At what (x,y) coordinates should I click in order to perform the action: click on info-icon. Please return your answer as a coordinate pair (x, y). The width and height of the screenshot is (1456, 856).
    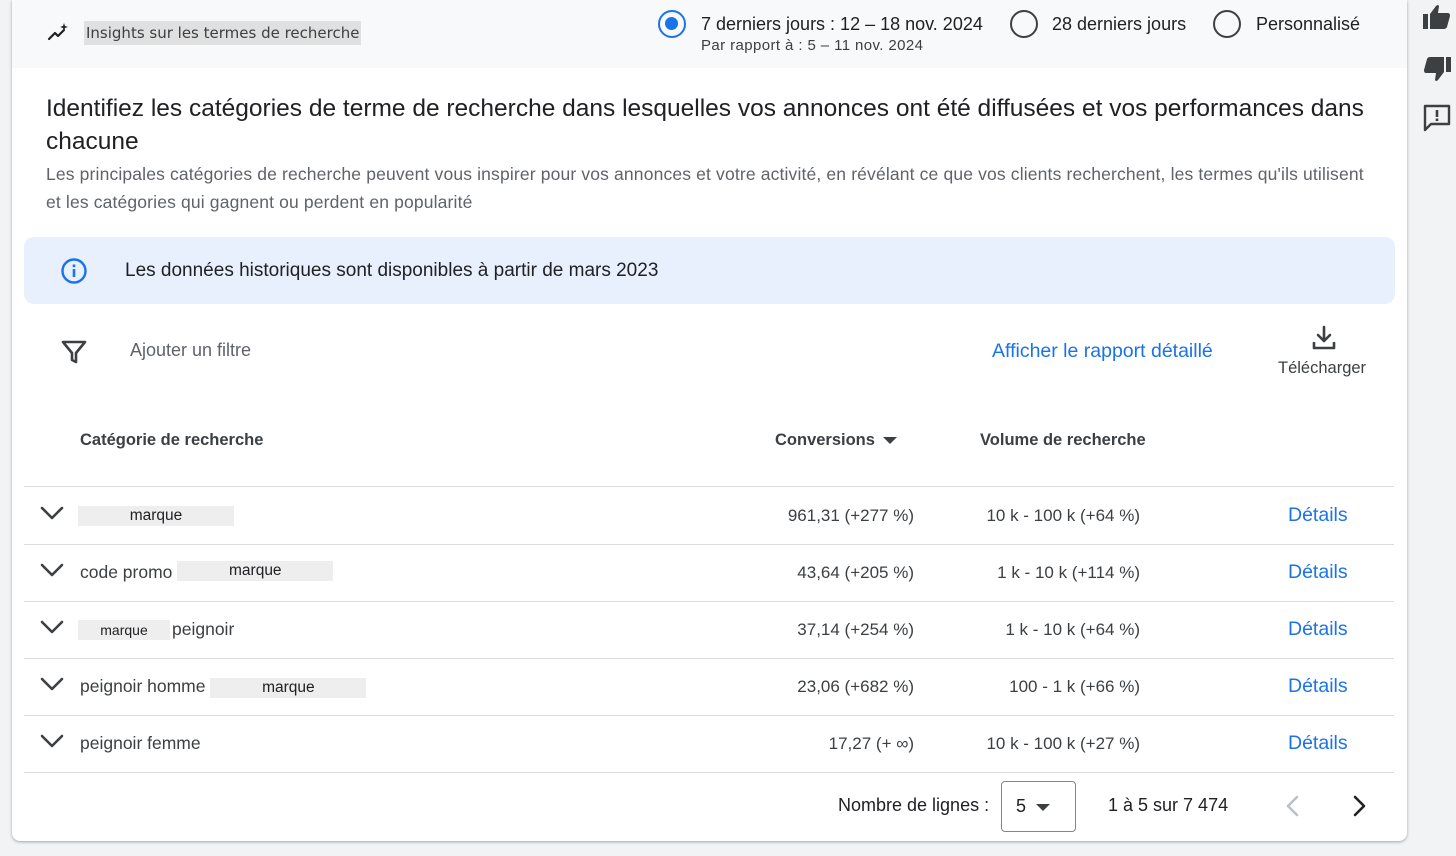
    Looking at the image, I should click on (74, 271).